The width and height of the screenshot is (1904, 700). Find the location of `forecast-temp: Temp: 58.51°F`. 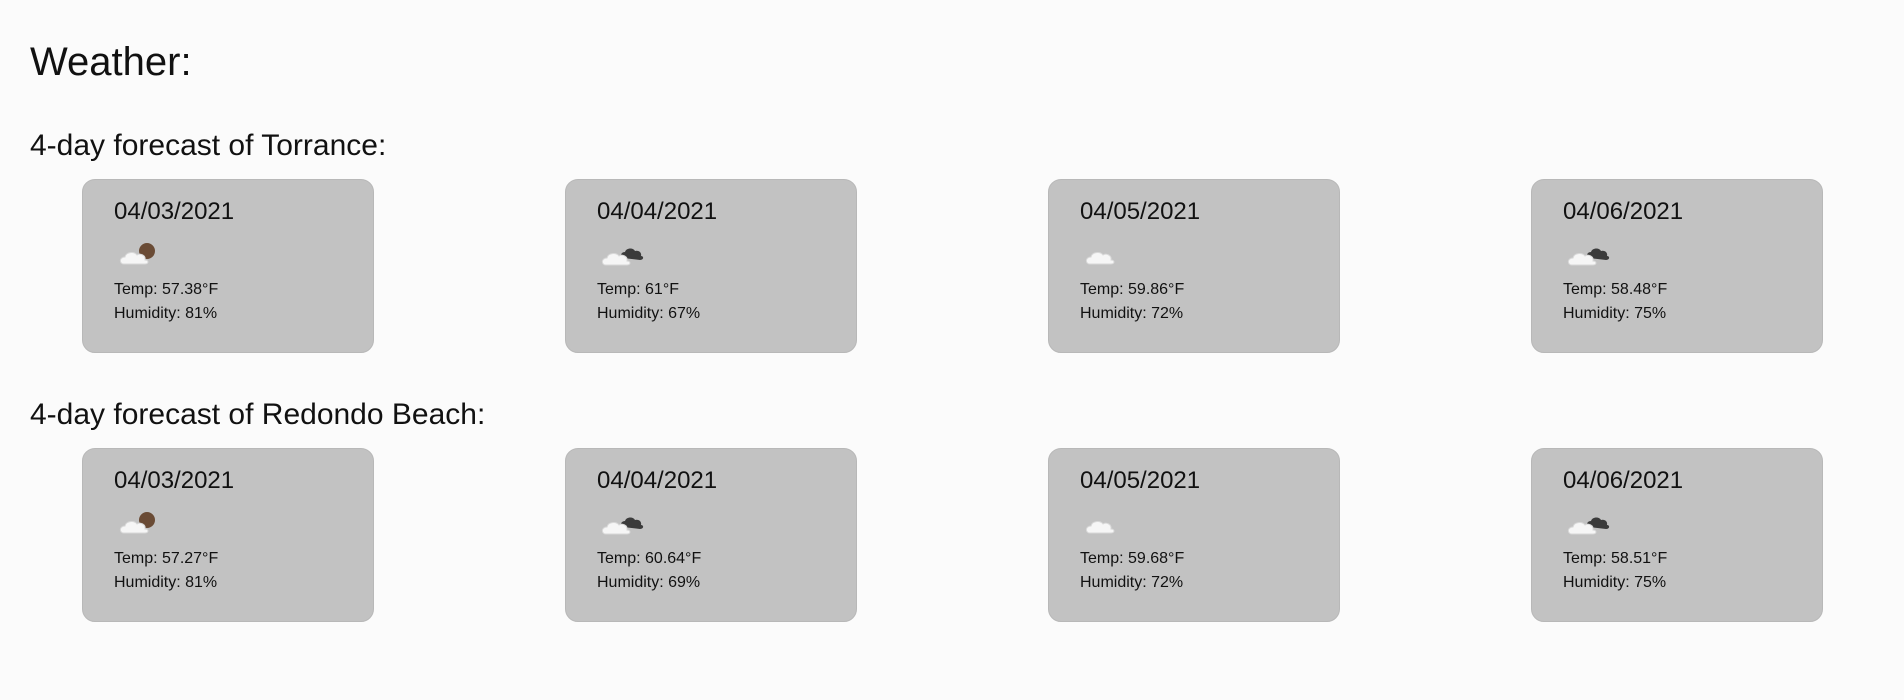

forecast-temp: Temp: 58.51°F is located at coordinates (1615, 558).